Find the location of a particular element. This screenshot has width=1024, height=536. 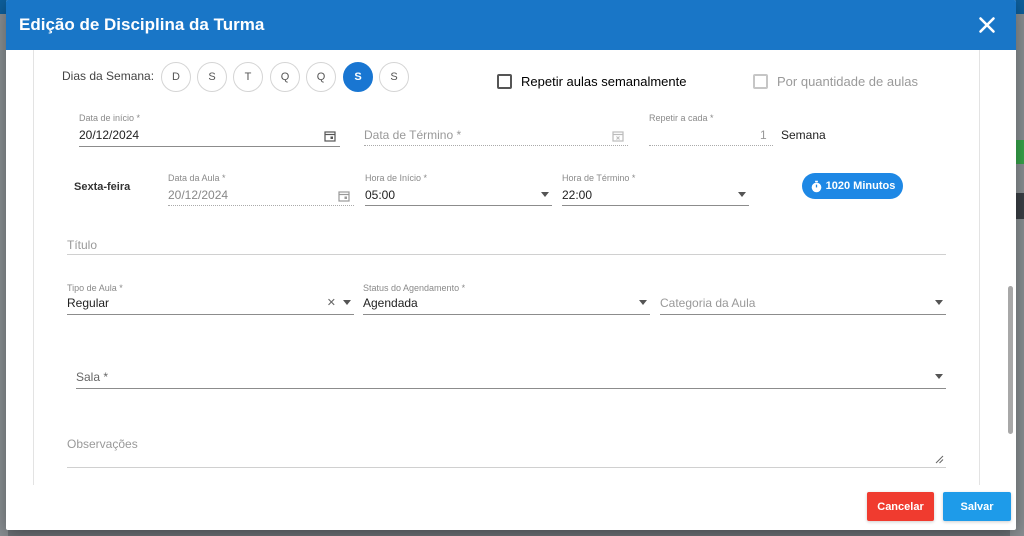

end-time-value: 22:00 is located at coordinates (577, 195).